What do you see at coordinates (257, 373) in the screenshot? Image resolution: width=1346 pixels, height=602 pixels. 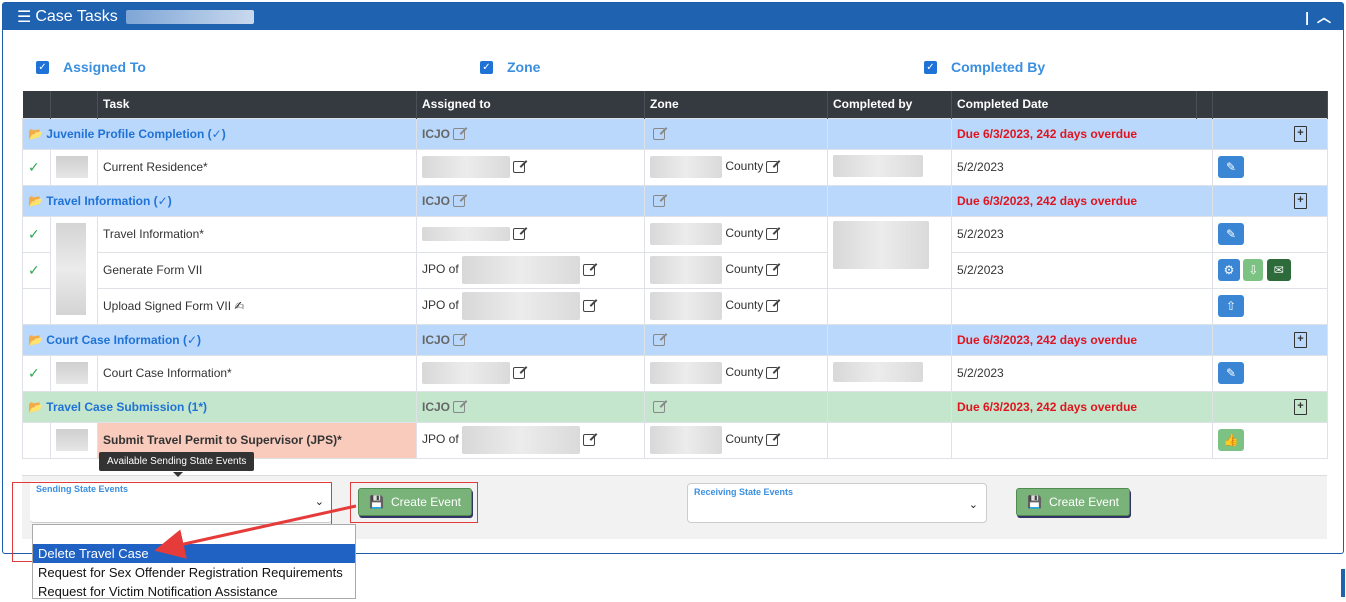 I see `task-name: Court Case Information*` at bounding box center [257, 373].